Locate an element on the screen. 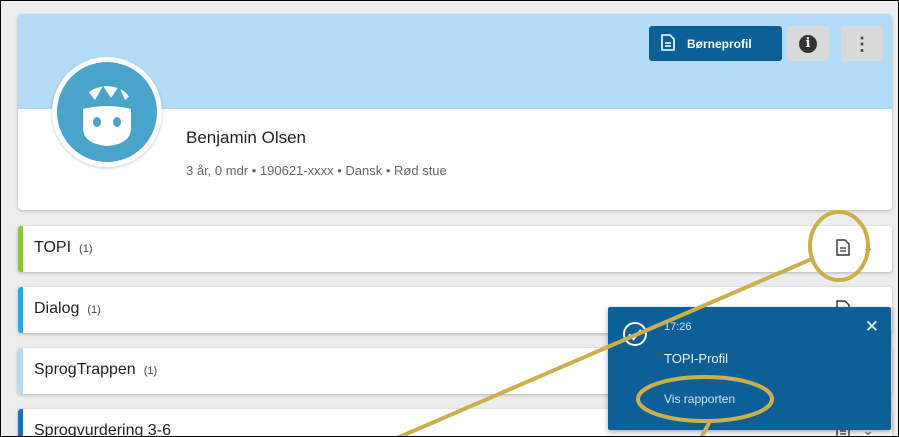  more-options-button: ⋮ is located at coordinates (862, 43).